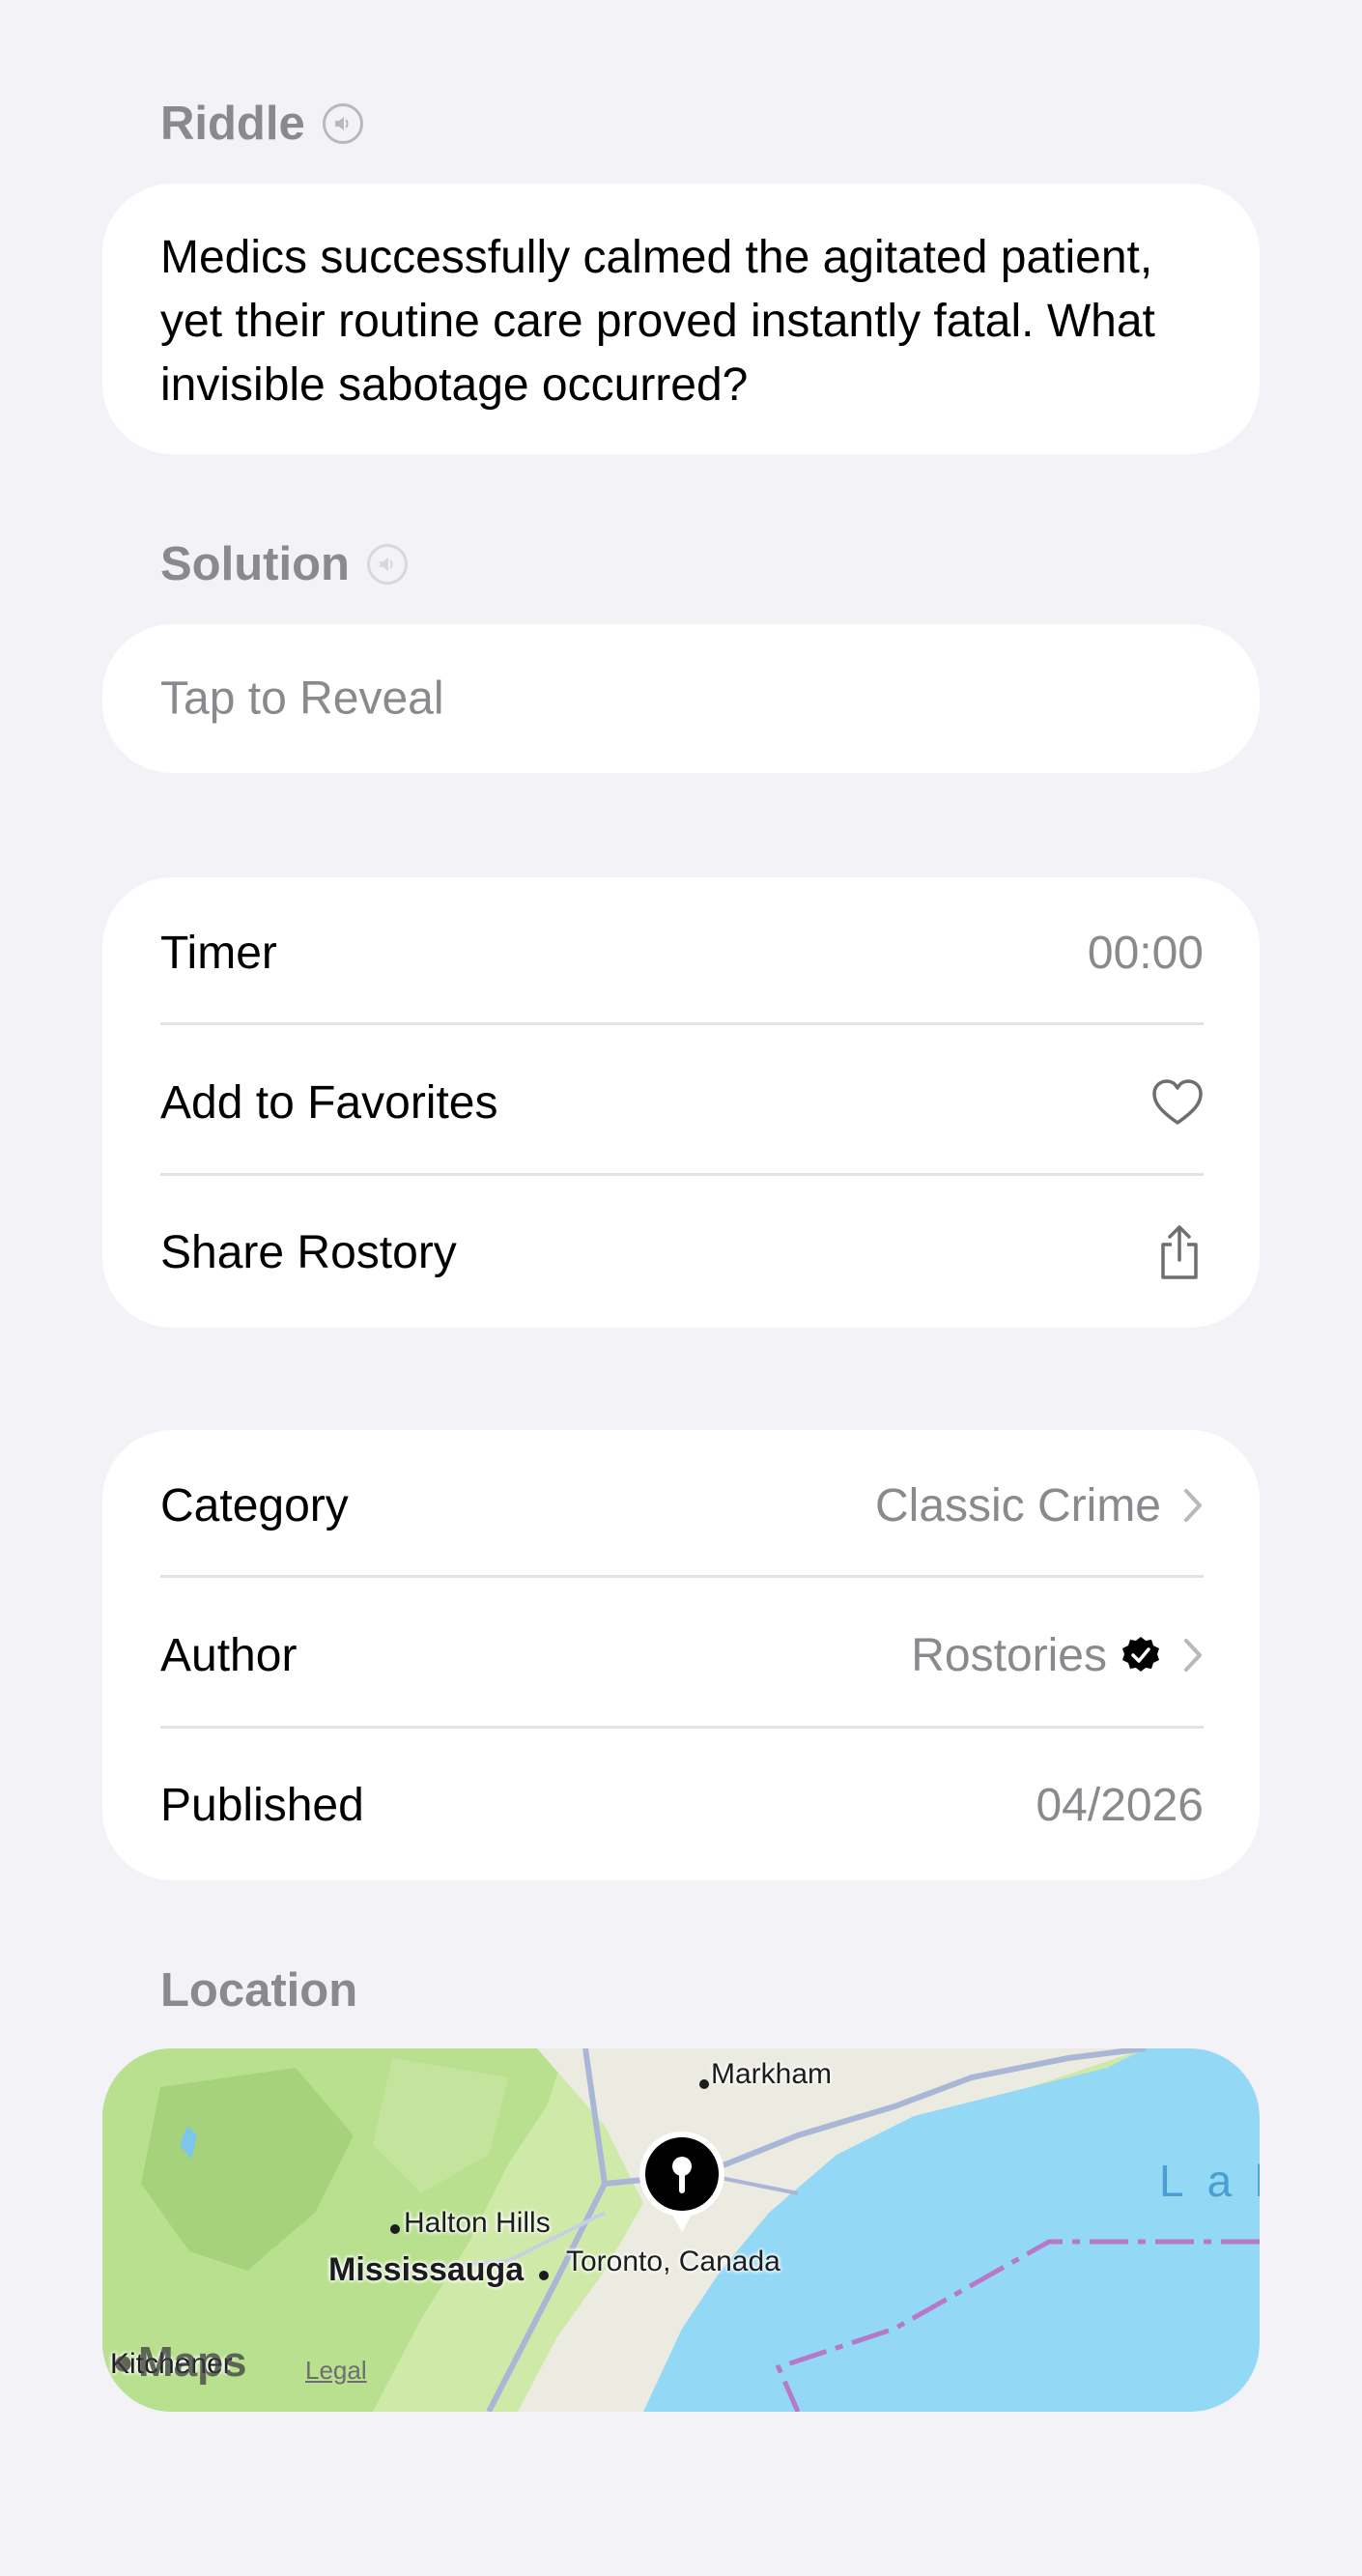  Describe the element at coordinates (329, 1102) in the screenshot. I see `favorites-label: Add to Favorites` at that location.